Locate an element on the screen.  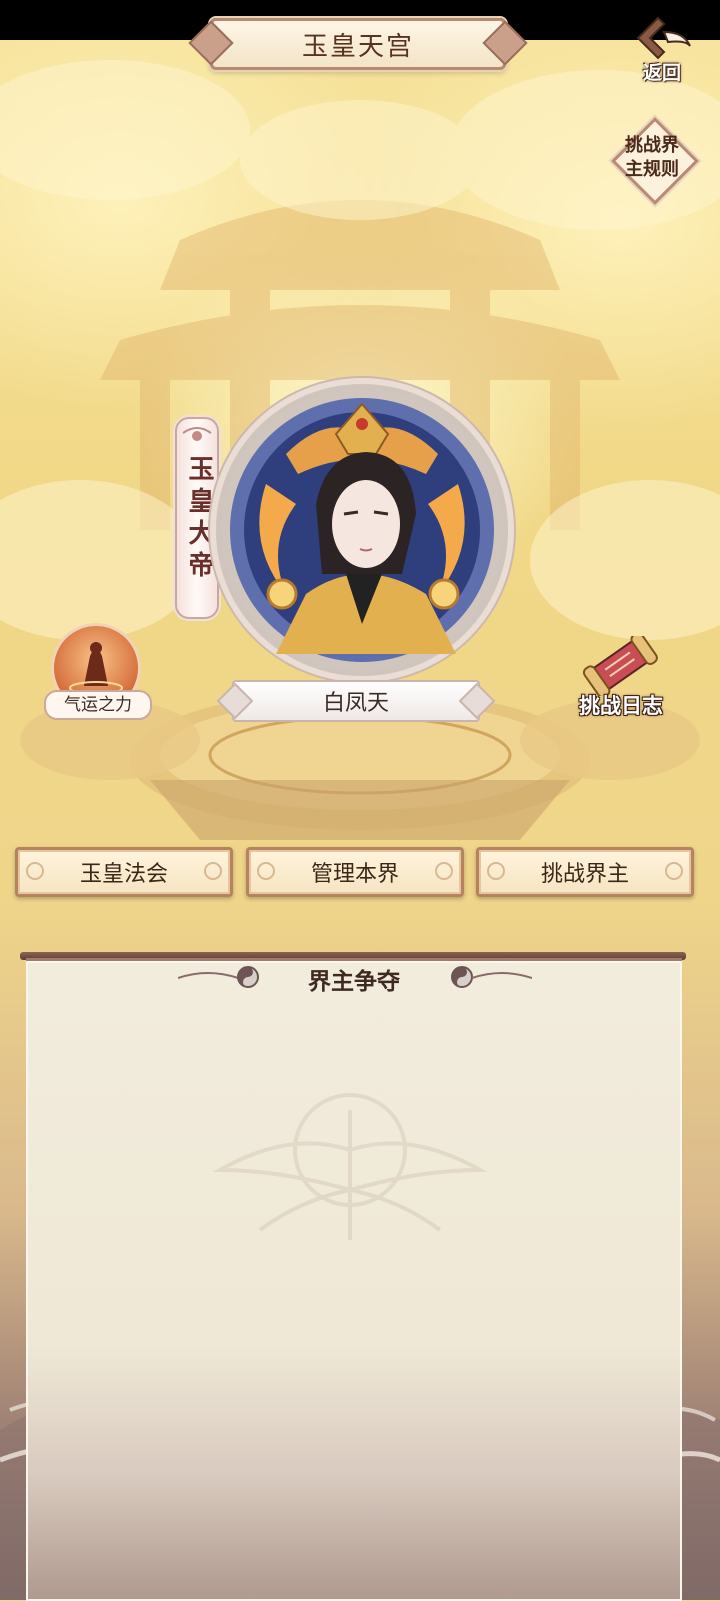
realm-lord-name-plate: 白凤天 is located at coordinates (356, 701).